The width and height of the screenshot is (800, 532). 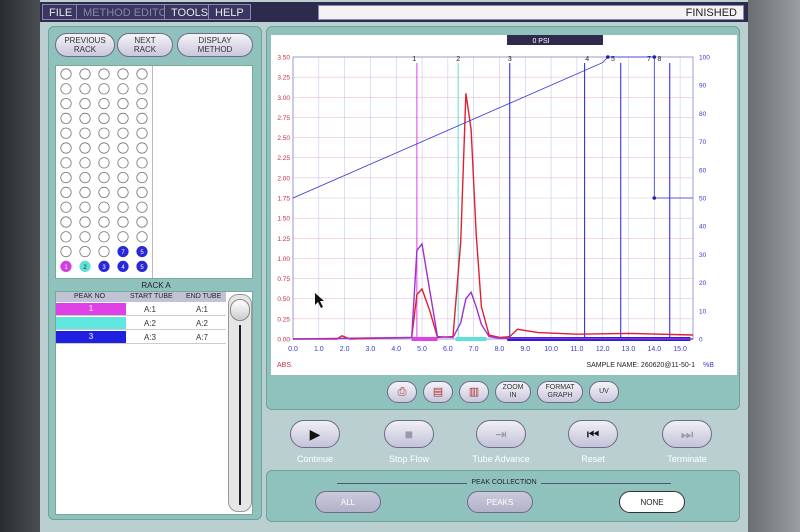 What do you see at coordinates (531, 12) in the screenshot?
I see `status-box: FINISHED` at bounding box center [531, 12].